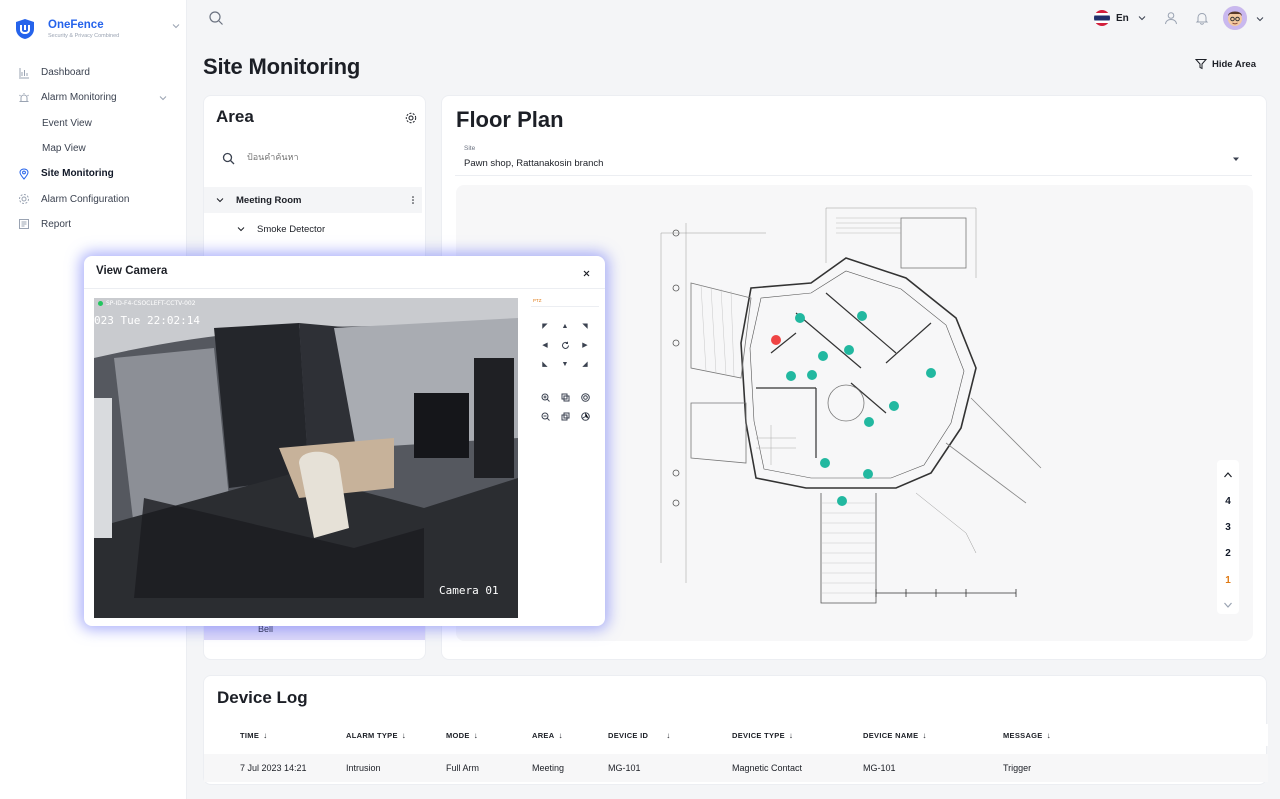 The height and width of the screenshot is (799, 1280). Describe the element at coordinates (253, 735) in the screenshot. I see `column-header-time: TIME ↓` at that location.